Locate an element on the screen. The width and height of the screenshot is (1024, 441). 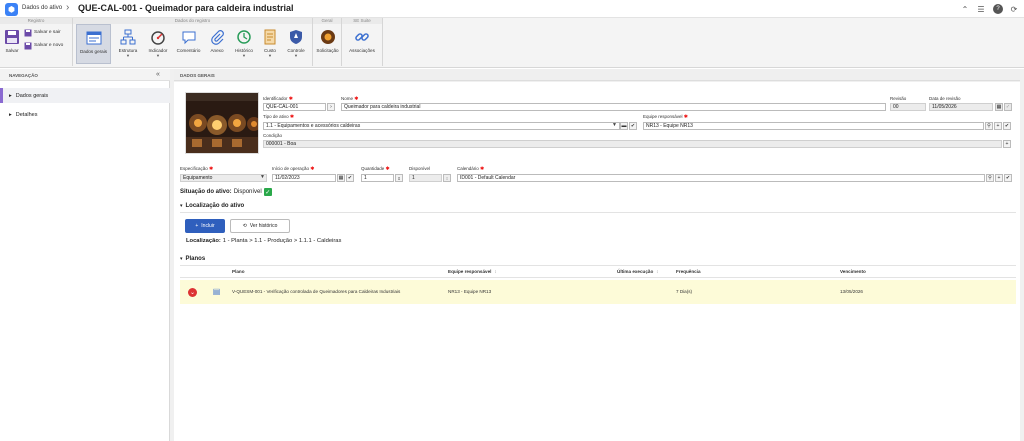
specification-select: Equipamento is located at coordinates (223, 178).